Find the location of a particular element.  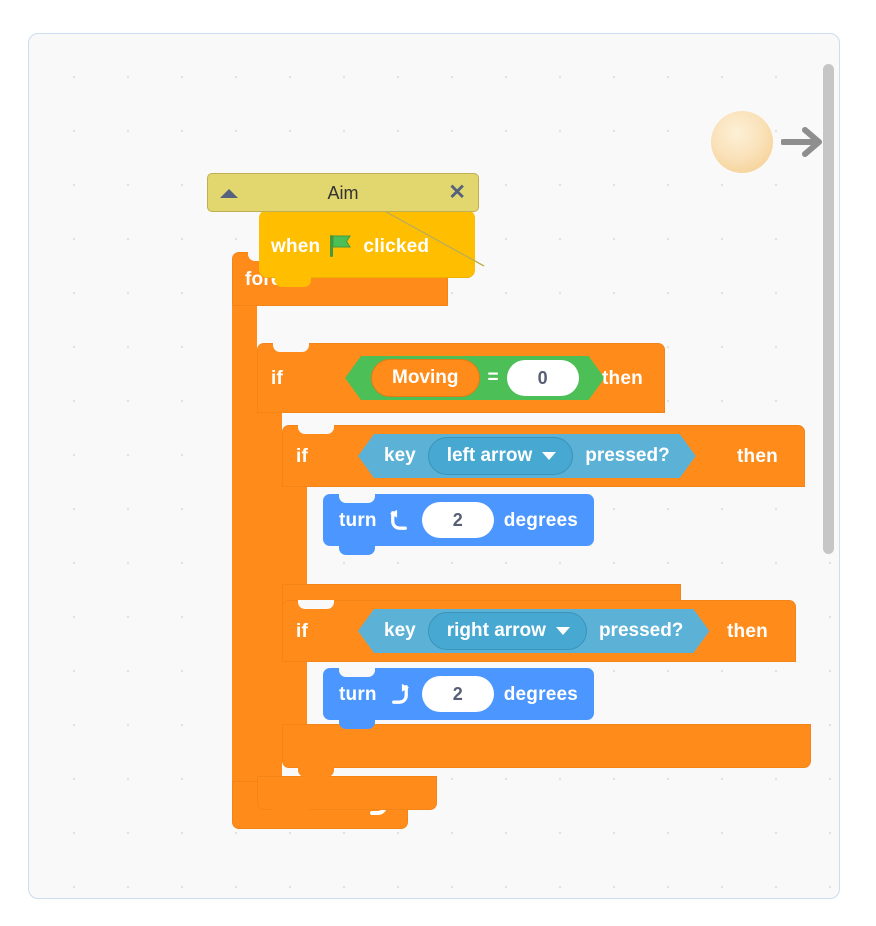

if-right-bottom-bump is located at coordinates (316, 772).